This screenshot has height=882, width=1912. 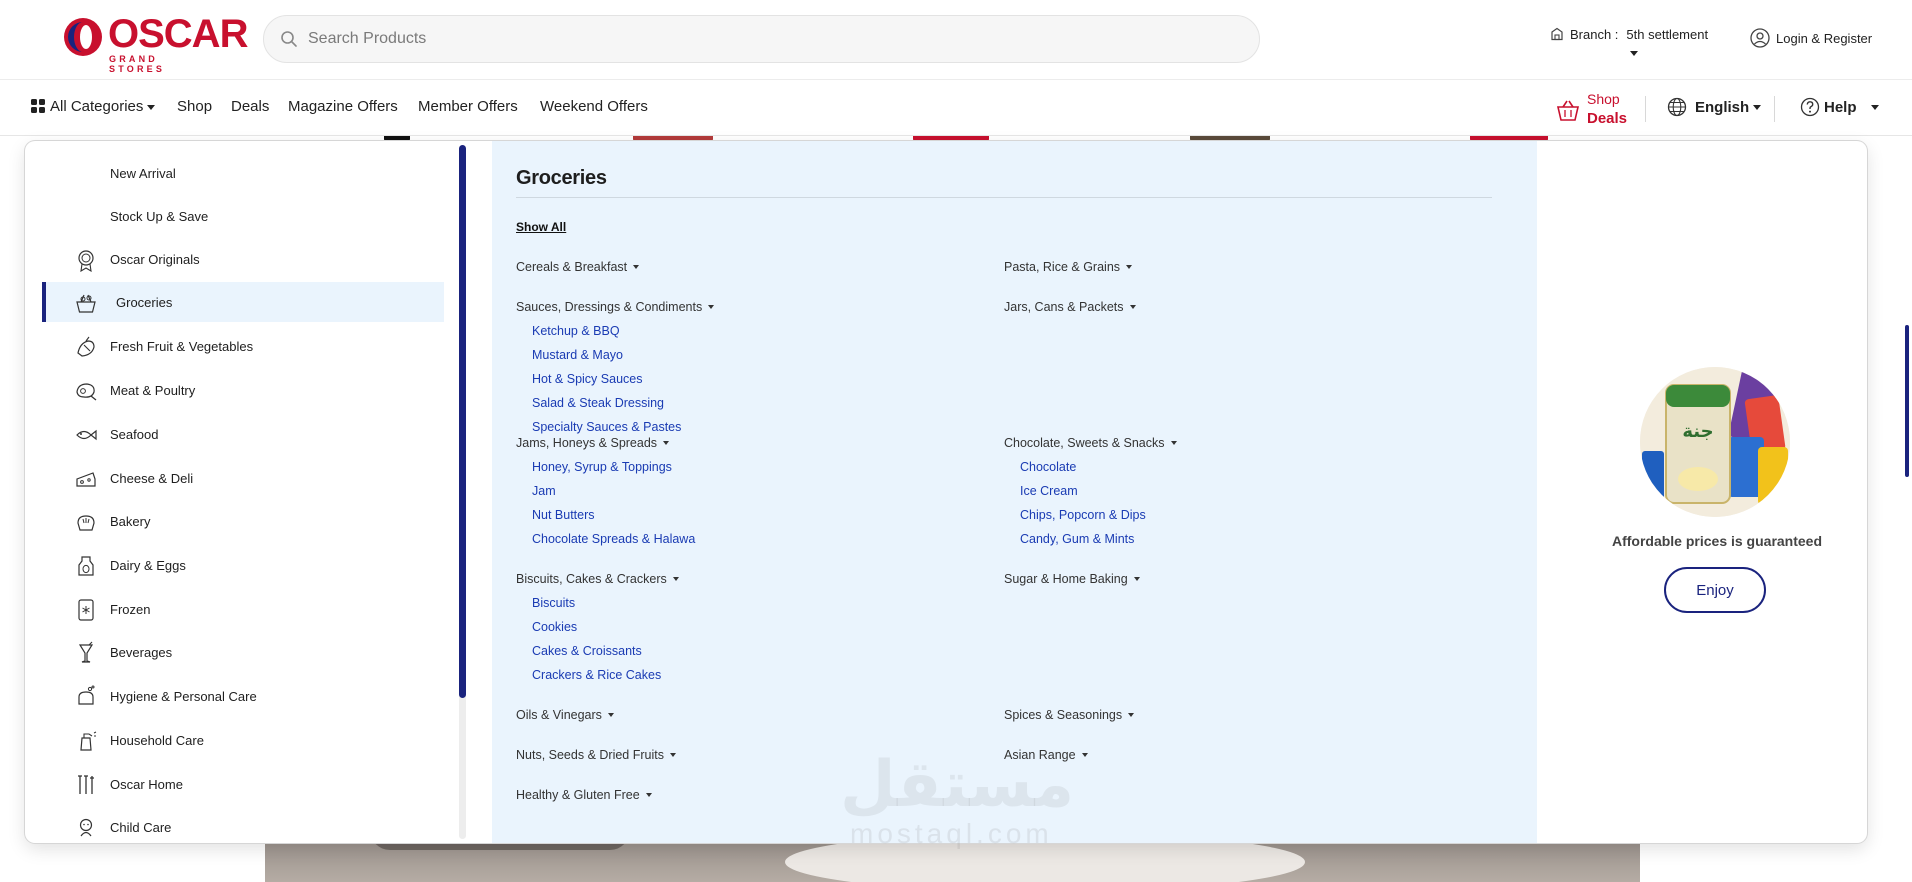 I want to click on category-list-scrollbar, so click(x=462, y=492).